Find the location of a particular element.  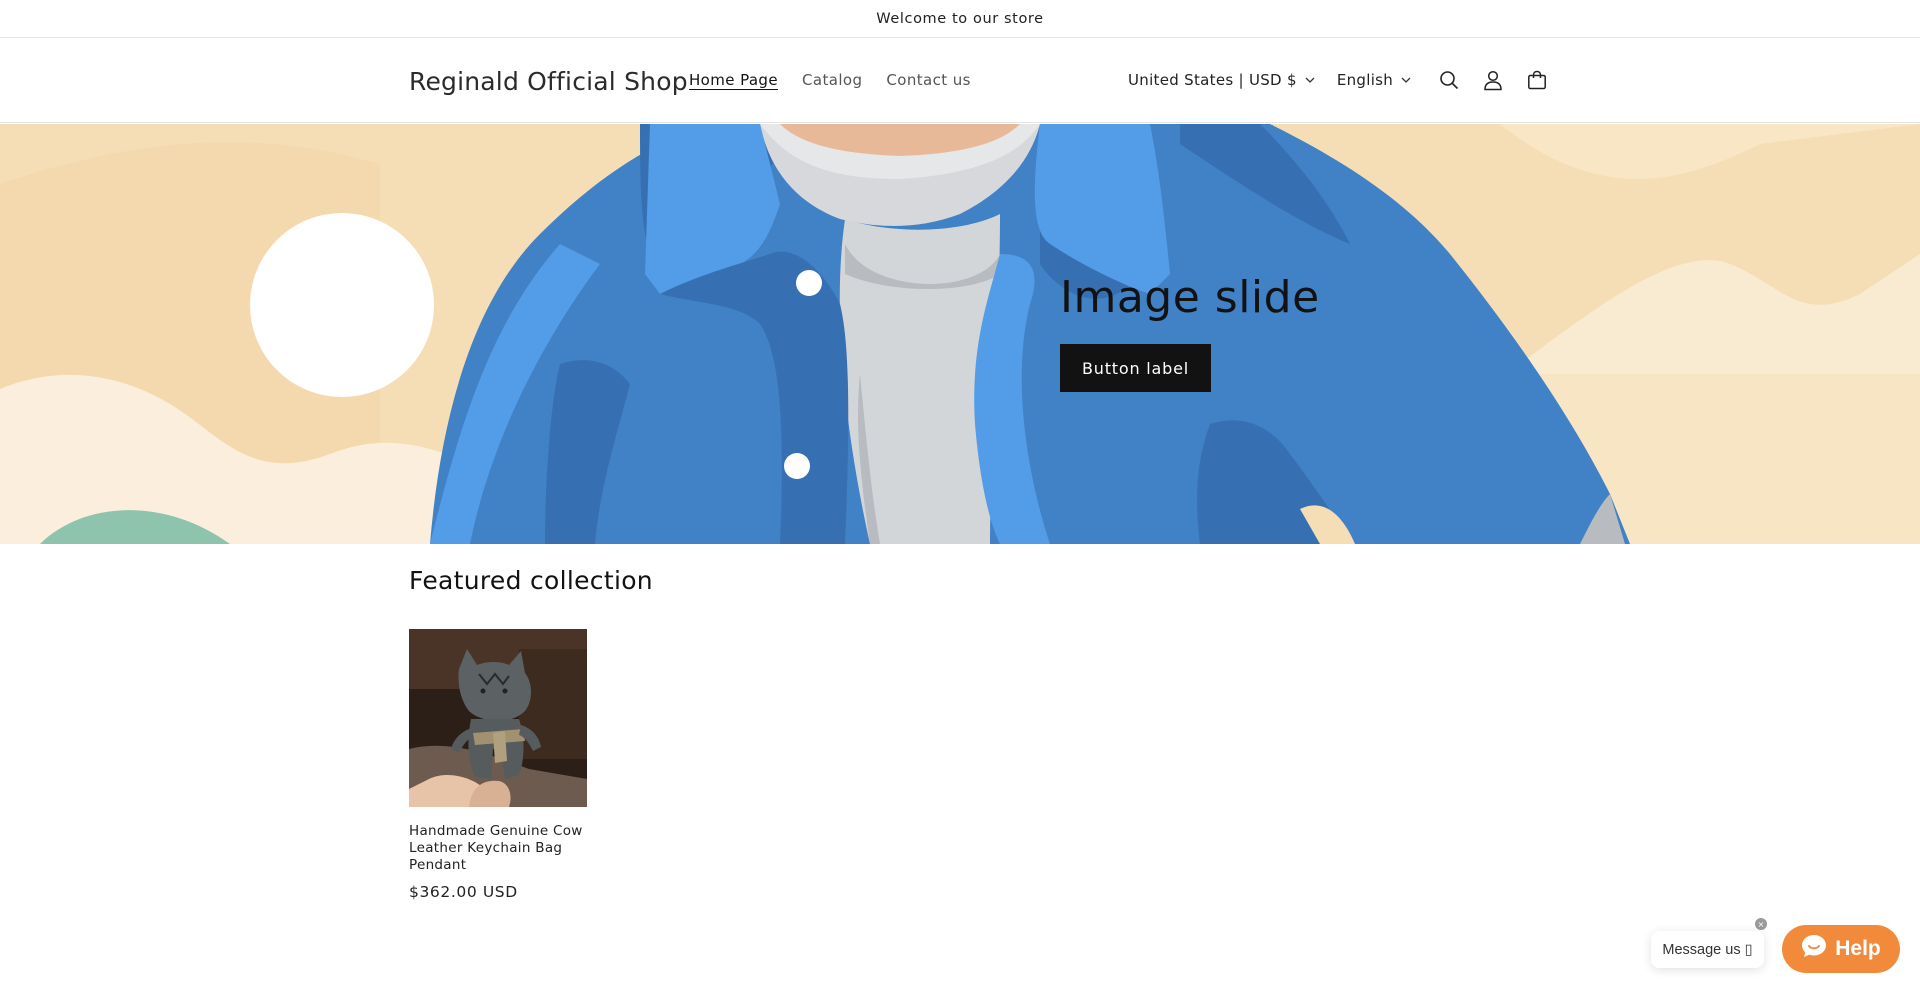

nav-catalog: Catalog is located at coordinates (832, 80).